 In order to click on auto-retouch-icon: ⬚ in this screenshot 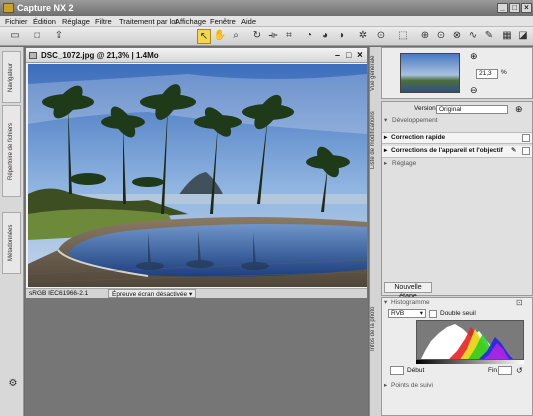, I will do `click(403, 36)`.